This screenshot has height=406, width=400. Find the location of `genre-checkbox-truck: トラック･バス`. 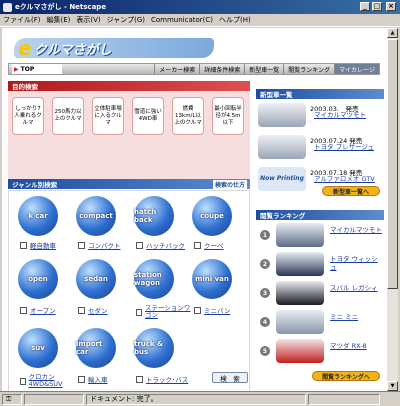

genre-checkbox-truck: トラック･バス is located at coordinates (162, 379).